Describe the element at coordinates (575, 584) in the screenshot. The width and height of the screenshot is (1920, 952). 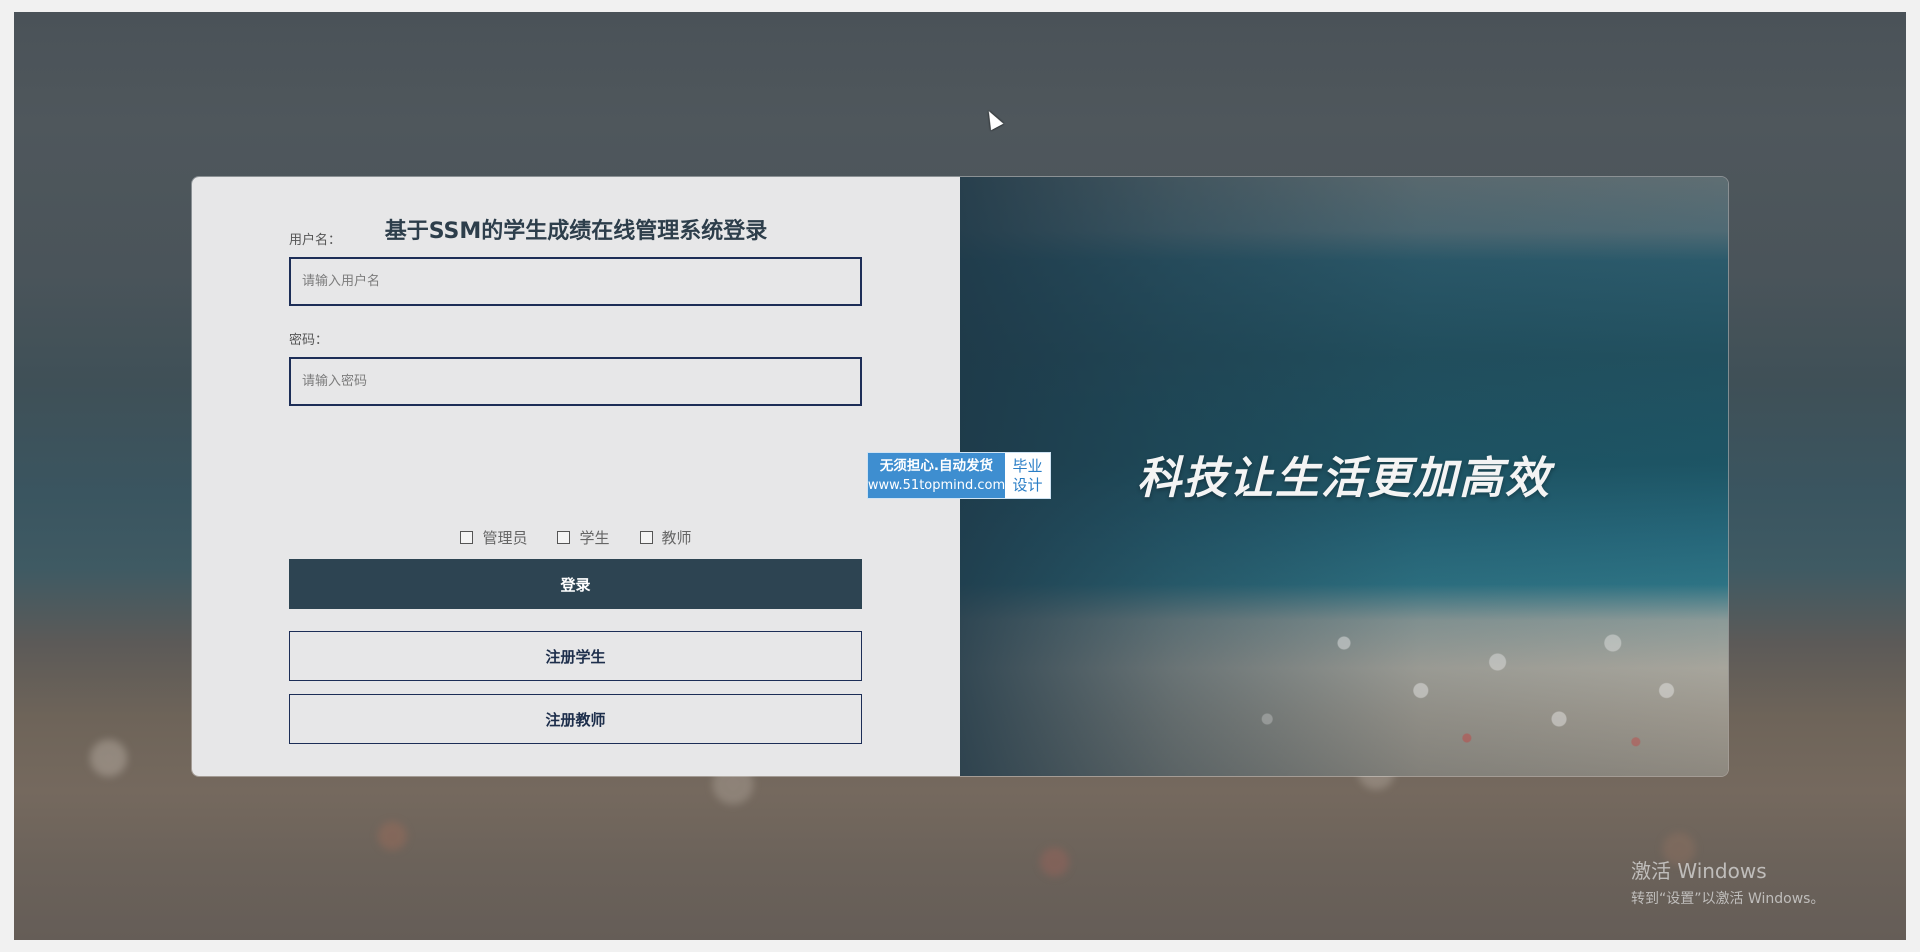
I see `login-button: 登录` at that location.